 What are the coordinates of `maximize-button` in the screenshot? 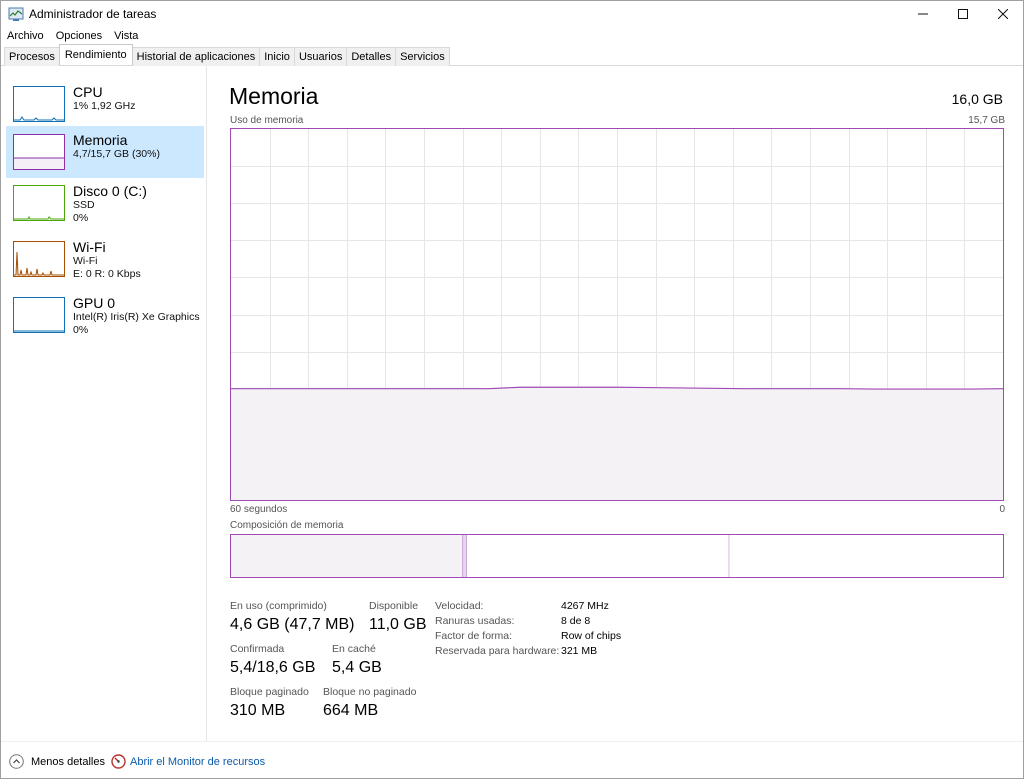 It's located at (963, 14).